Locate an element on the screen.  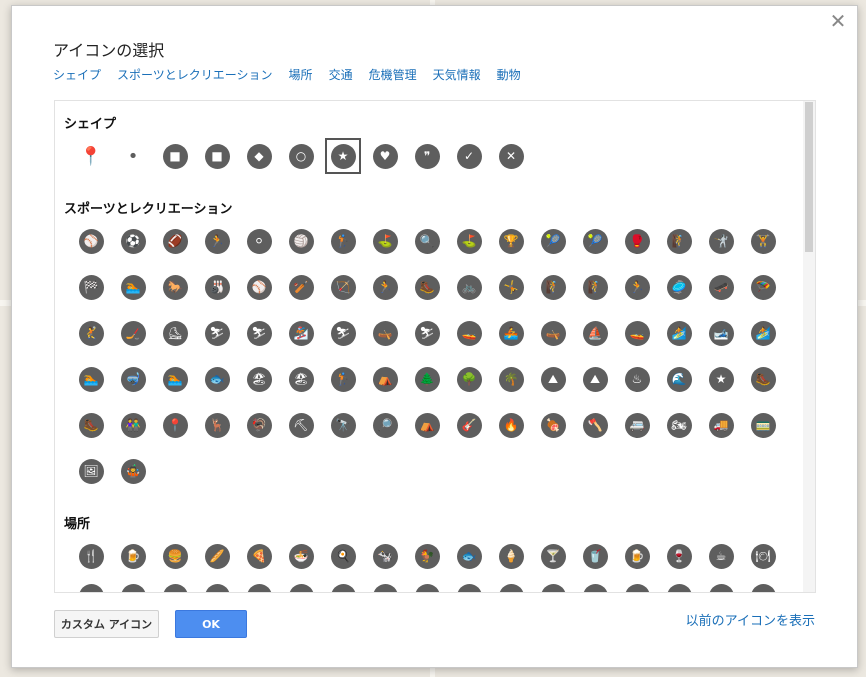
place-icon: 🐓 is located at coordinates (427, 556).